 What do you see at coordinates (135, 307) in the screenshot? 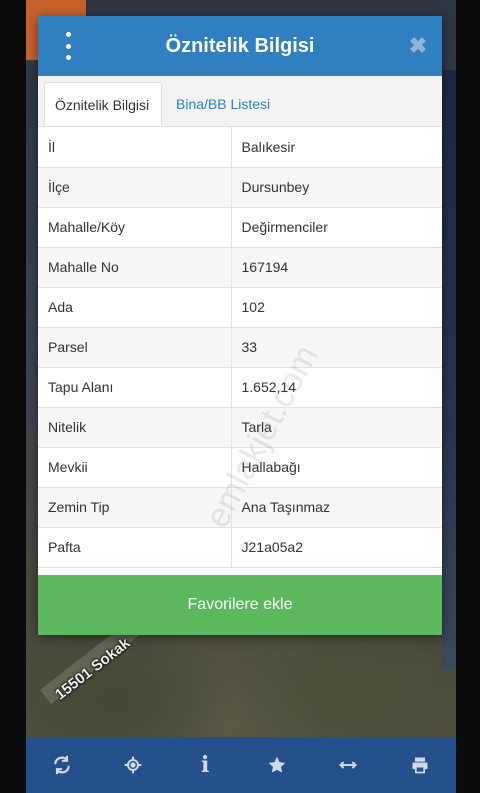
I see `attribute-key: Ada` at bounding box center [135, 307].